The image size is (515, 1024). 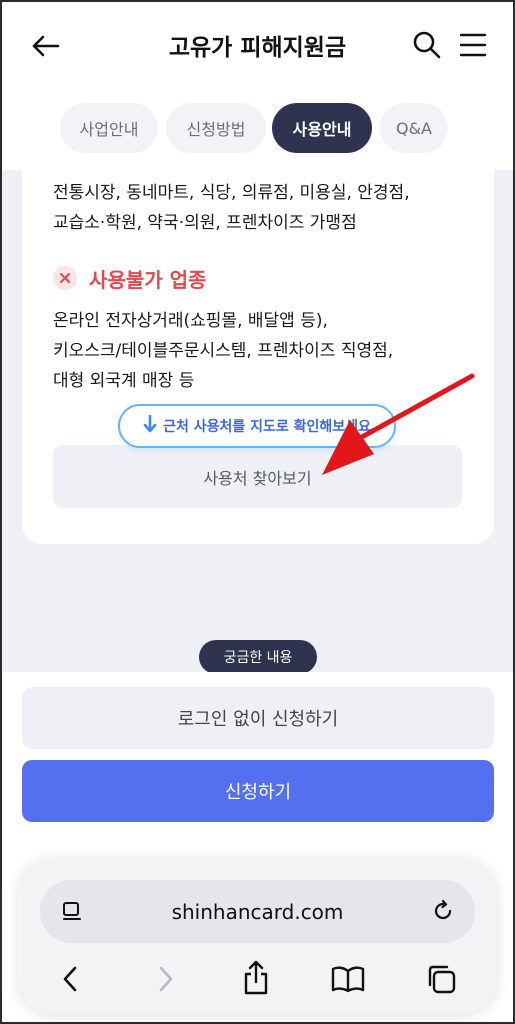 I want to click on available-line: 전통시장, 동네마트, 식당, 의류점, 미용실, 안경점,, so click(x=231, y=193).